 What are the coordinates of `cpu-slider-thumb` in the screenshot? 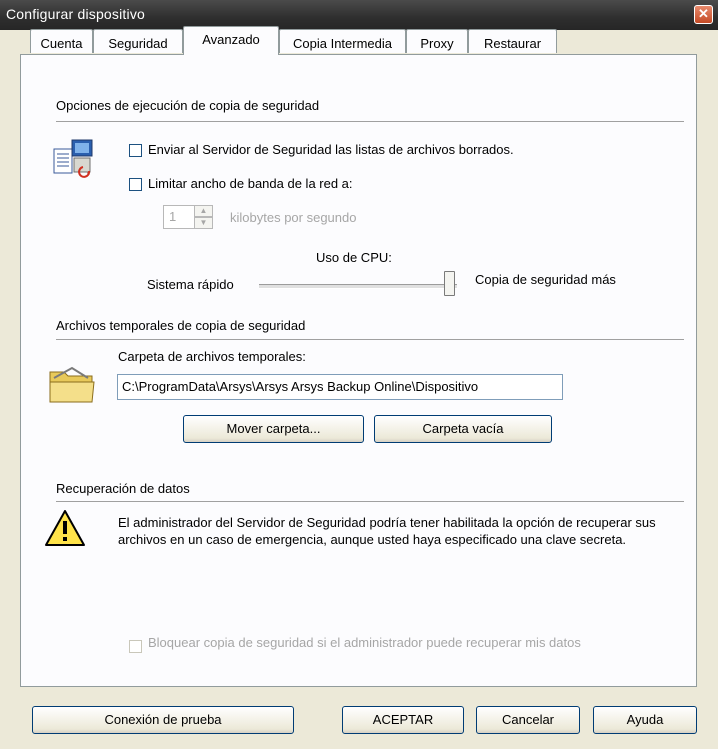 It's located at (449, 283).